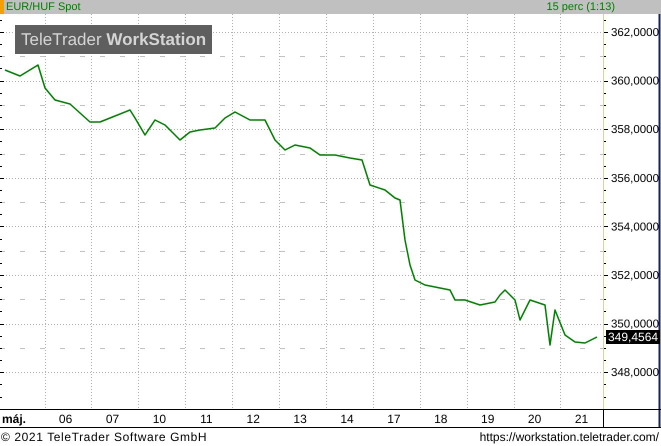 The image size is (661, 446). Describe the element at coordinates (394, 419) in the screenshot. I see `date-axis-label: 17` at that location.